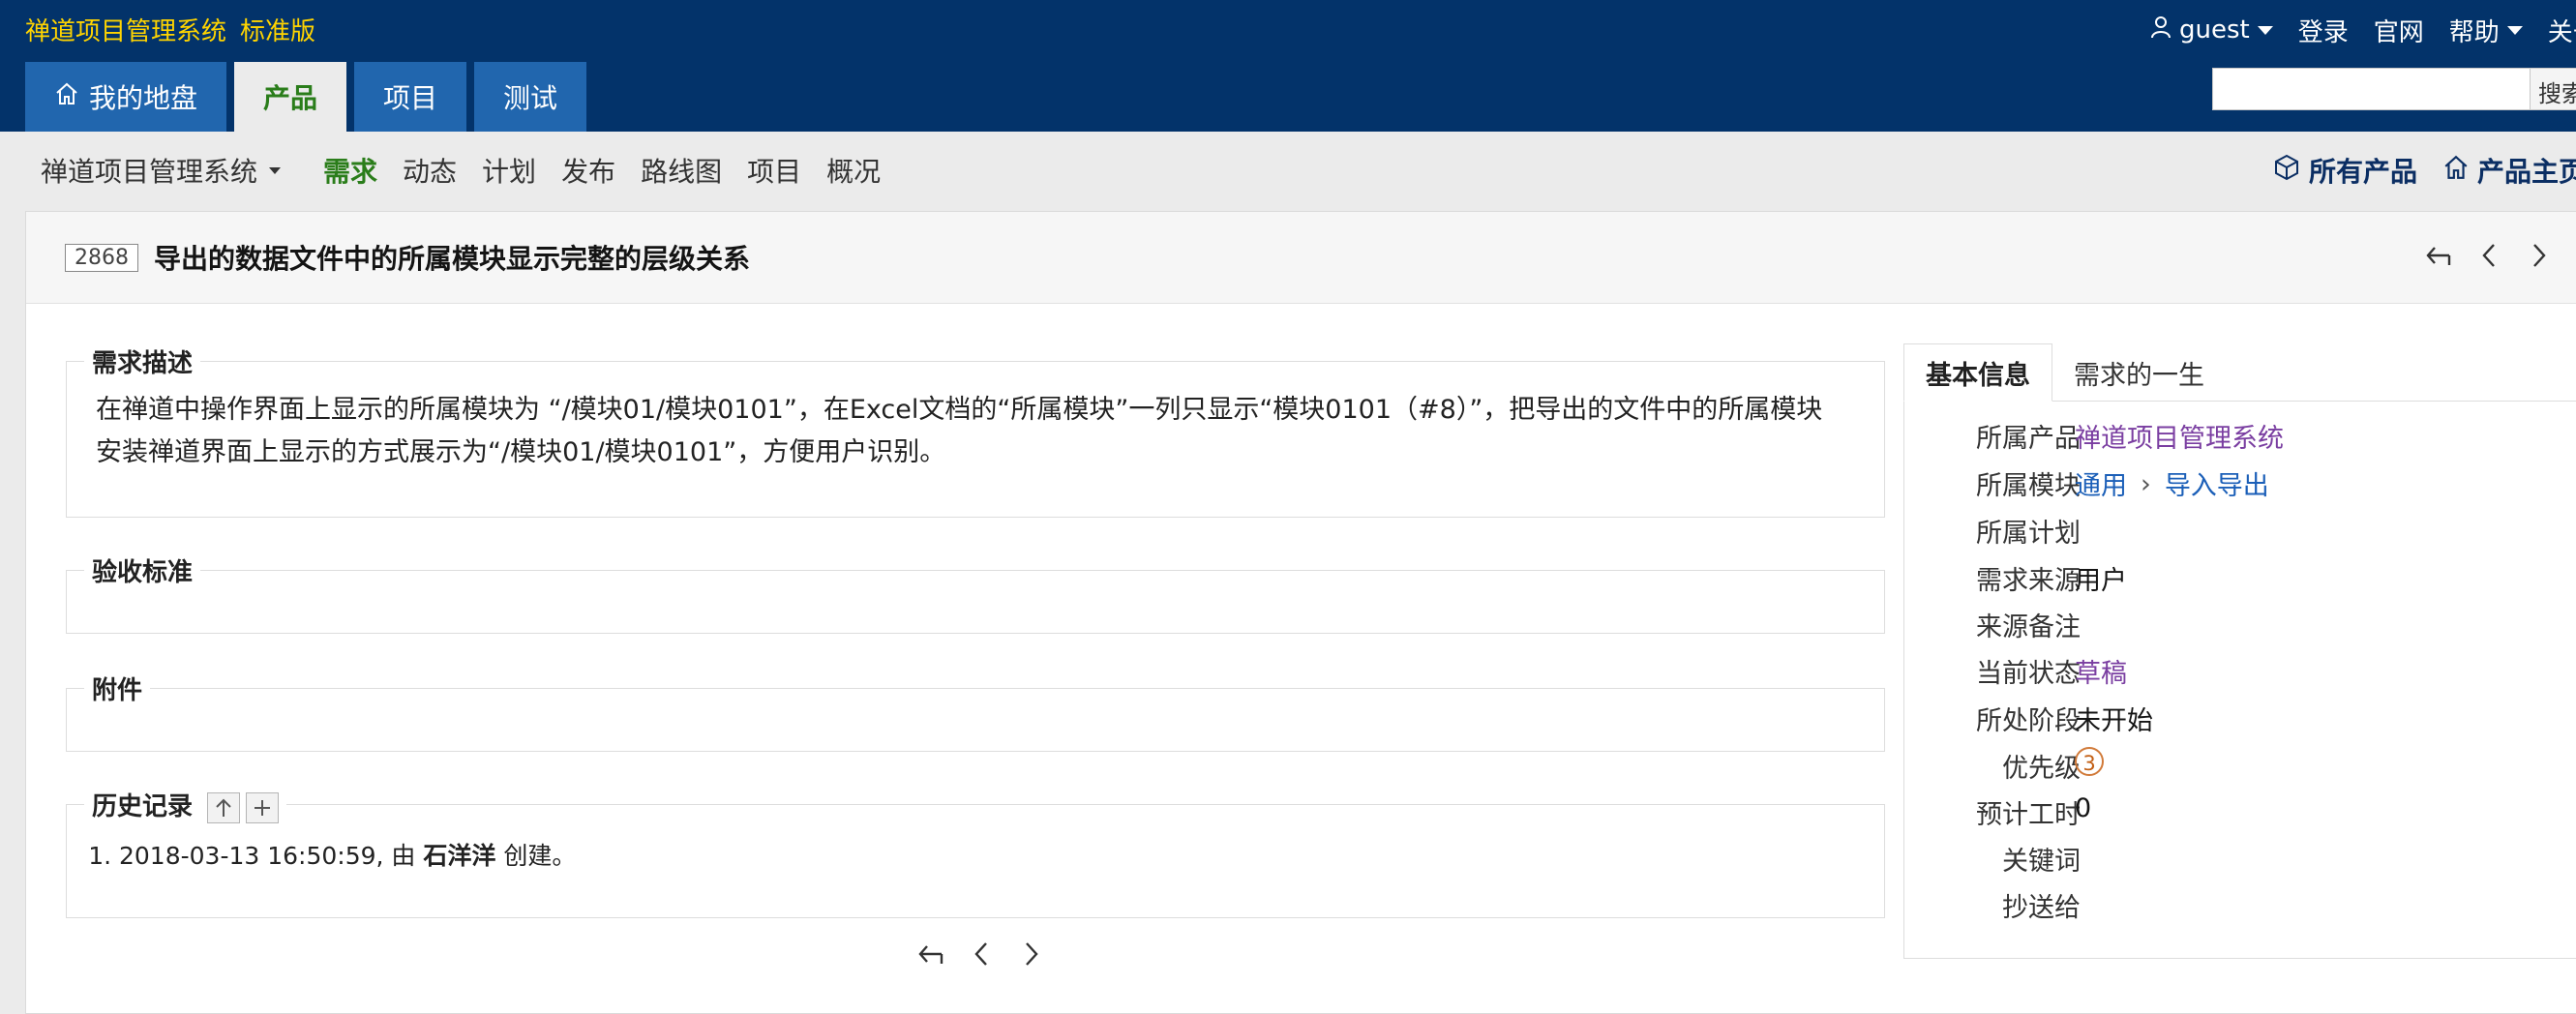  What do you see at coordinates (101, 258) in the screenshot?
I see `story-id-badge: 2868` at bounding box center [101, 258].